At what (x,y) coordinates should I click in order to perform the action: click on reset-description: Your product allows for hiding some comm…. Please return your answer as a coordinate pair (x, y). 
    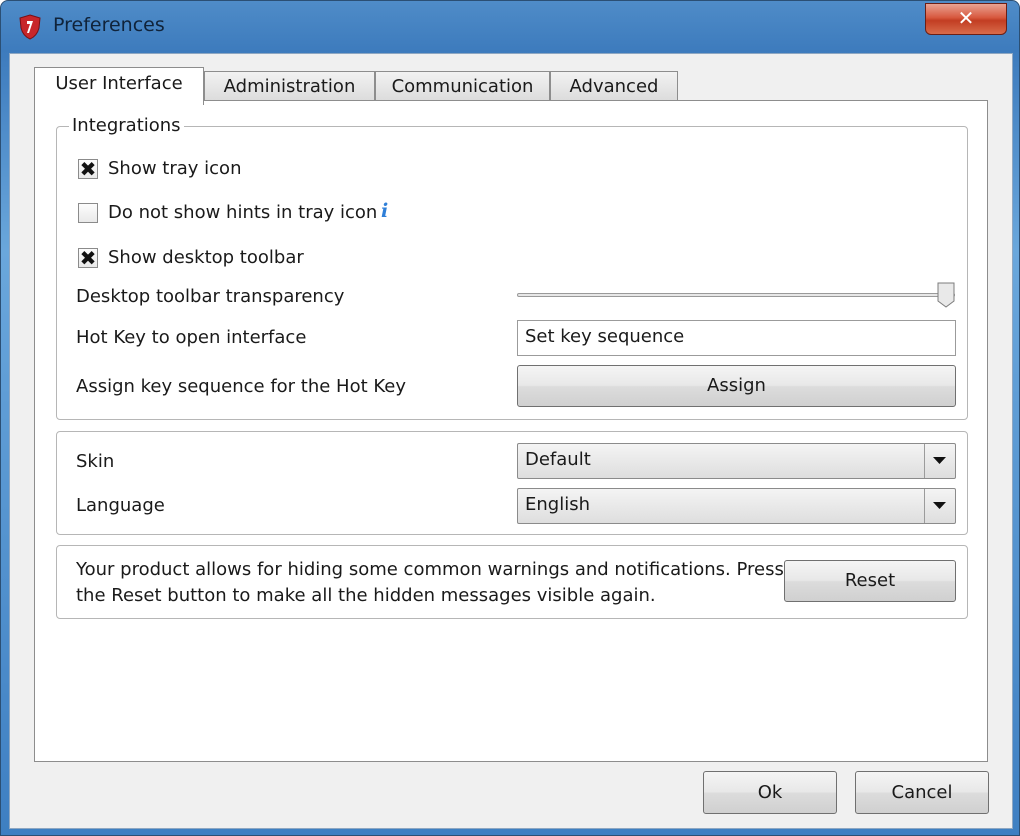
    Looking at the image, I should click on (430, 583).